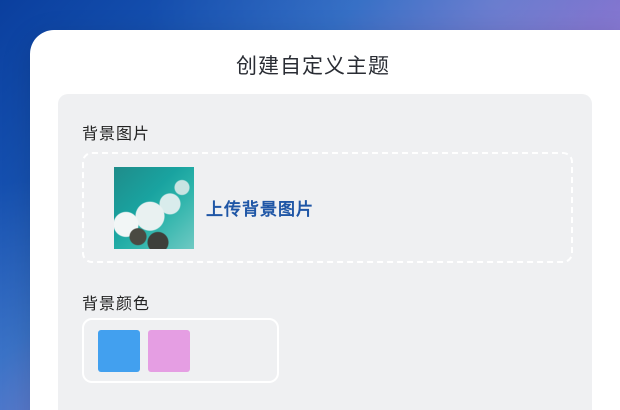 This screenshot has width=620, height=410. Describe the element at coordinates (260, 210) in the screenshot. I see `upload-background-image-label: 上传背景图片` at that location.